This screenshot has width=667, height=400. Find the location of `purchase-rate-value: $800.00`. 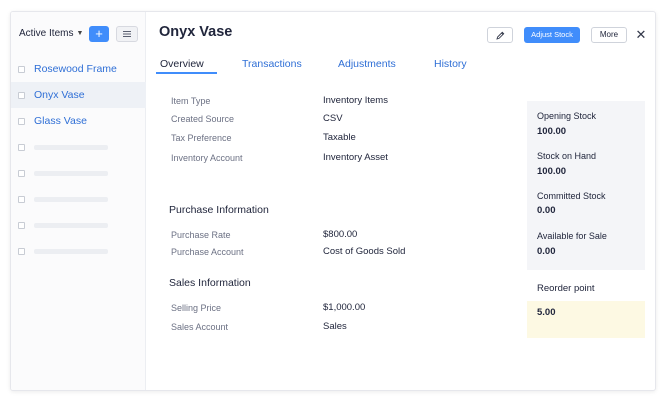

purchase-rate-value: $800.00 is located at coordinates (340, 234).